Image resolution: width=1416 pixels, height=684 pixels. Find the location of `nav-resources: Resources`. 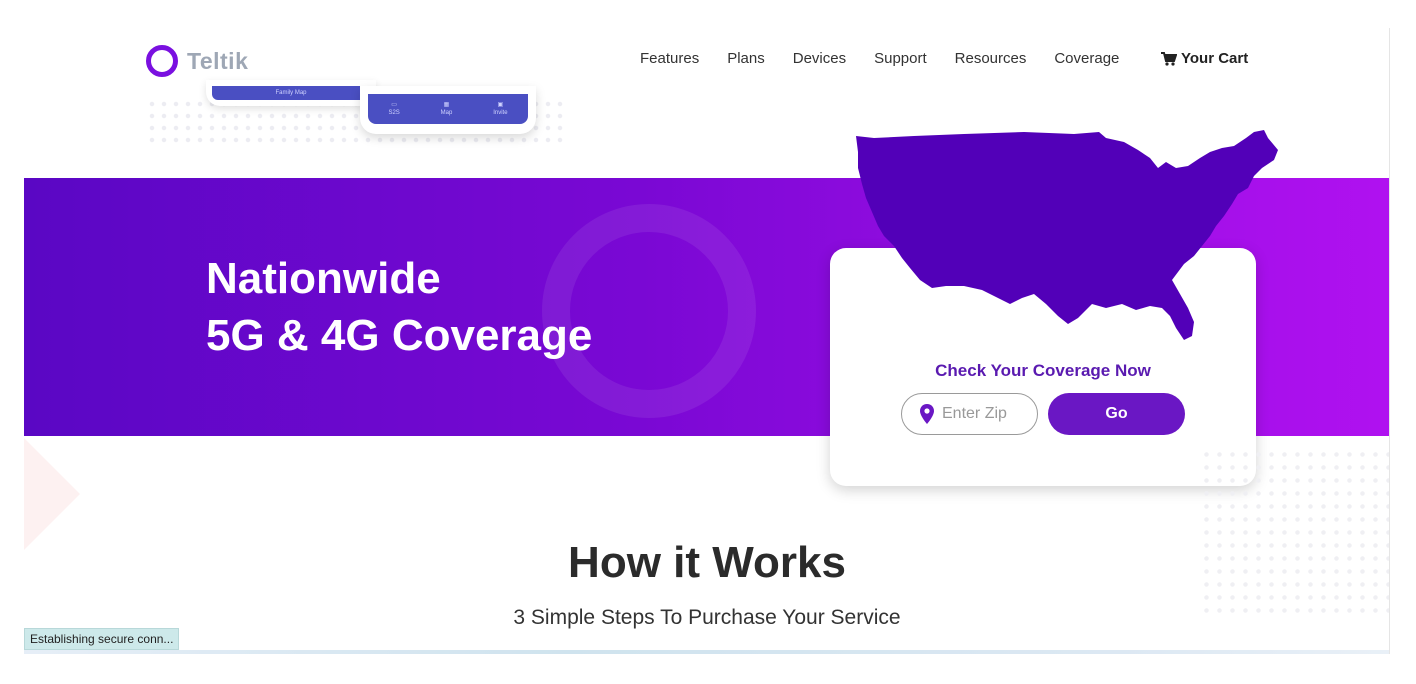

nav-resources: Resources is located at coordinates (991, 58).